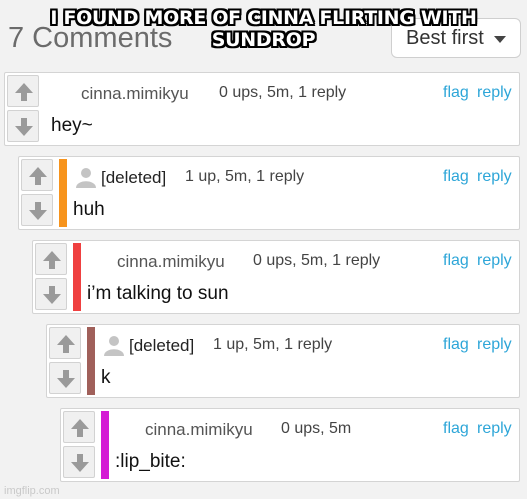  Describe the element at coordinates (72, 125) in the screenshot. I see `comment-text: hey~` at that location.